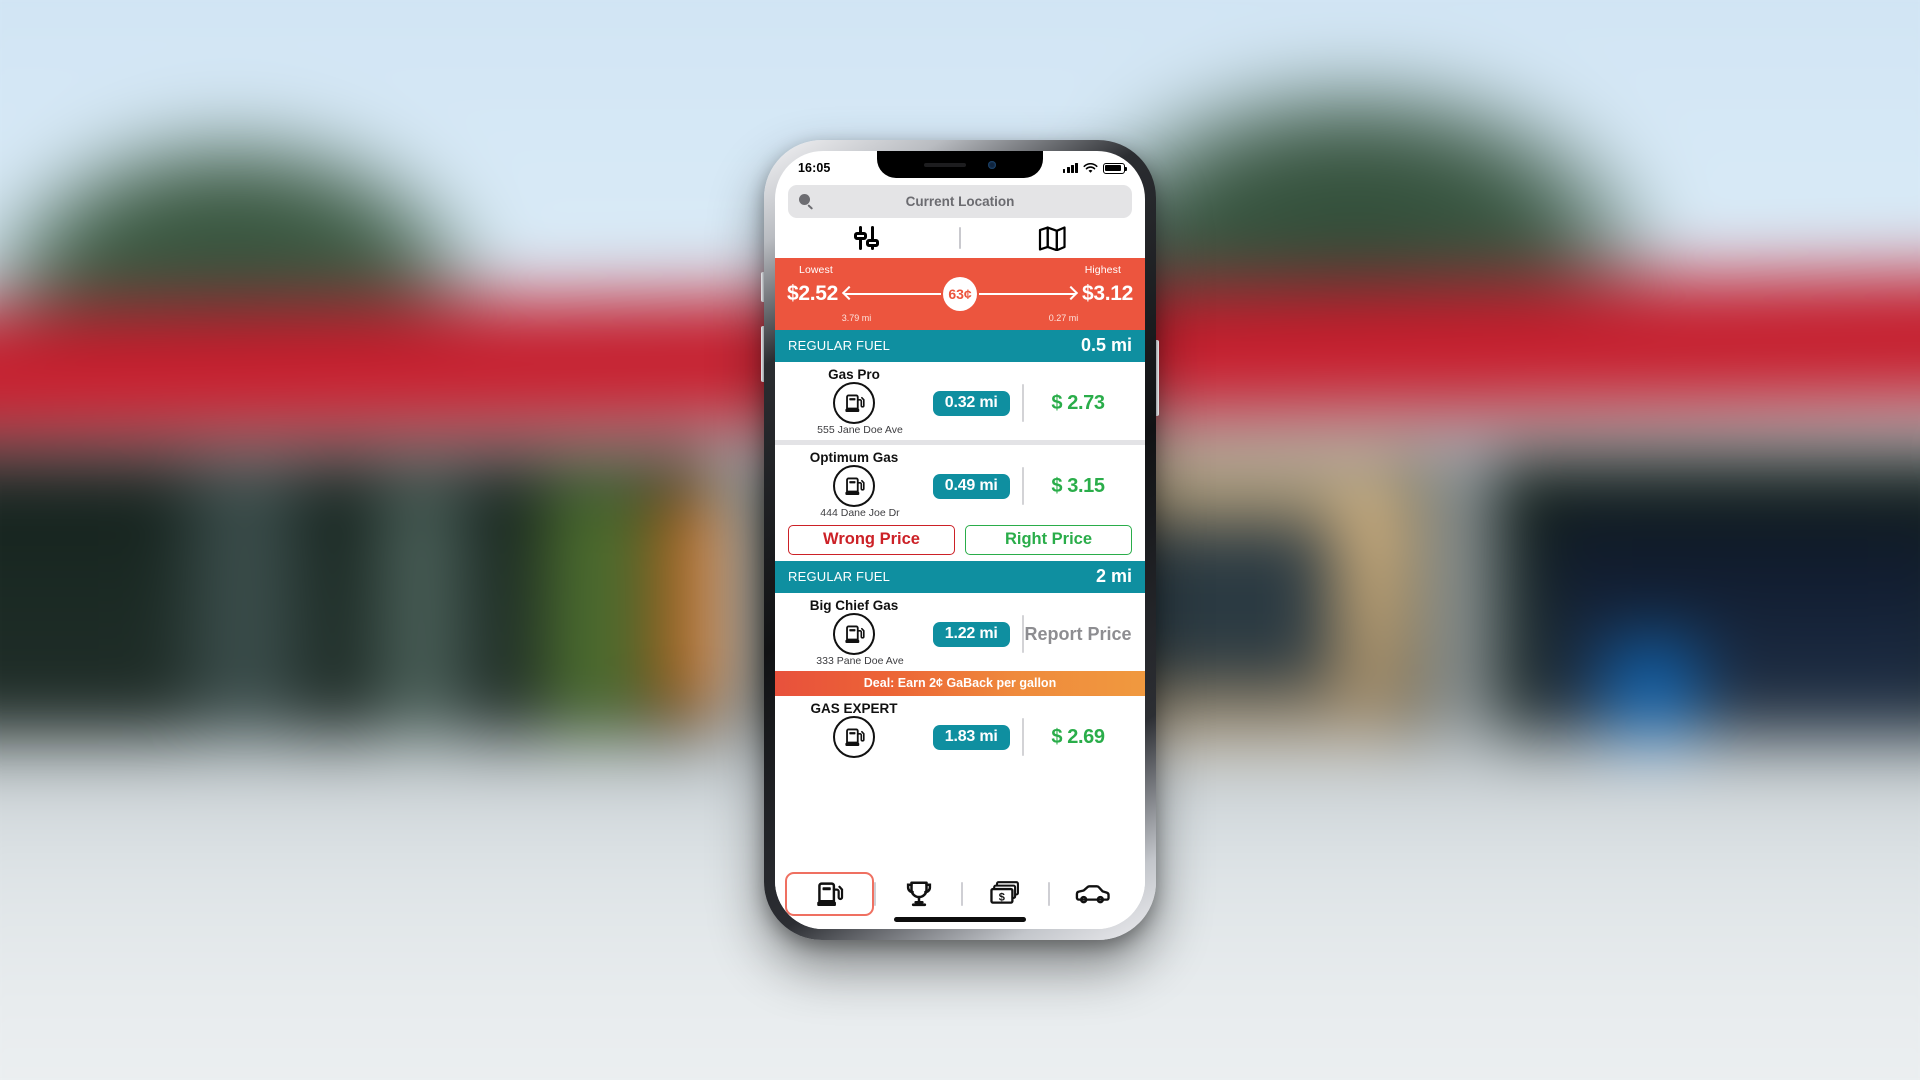  I want to click on deal-banner: Deal: Earn 2¢ GaBack per gallon, so click(960, 688).